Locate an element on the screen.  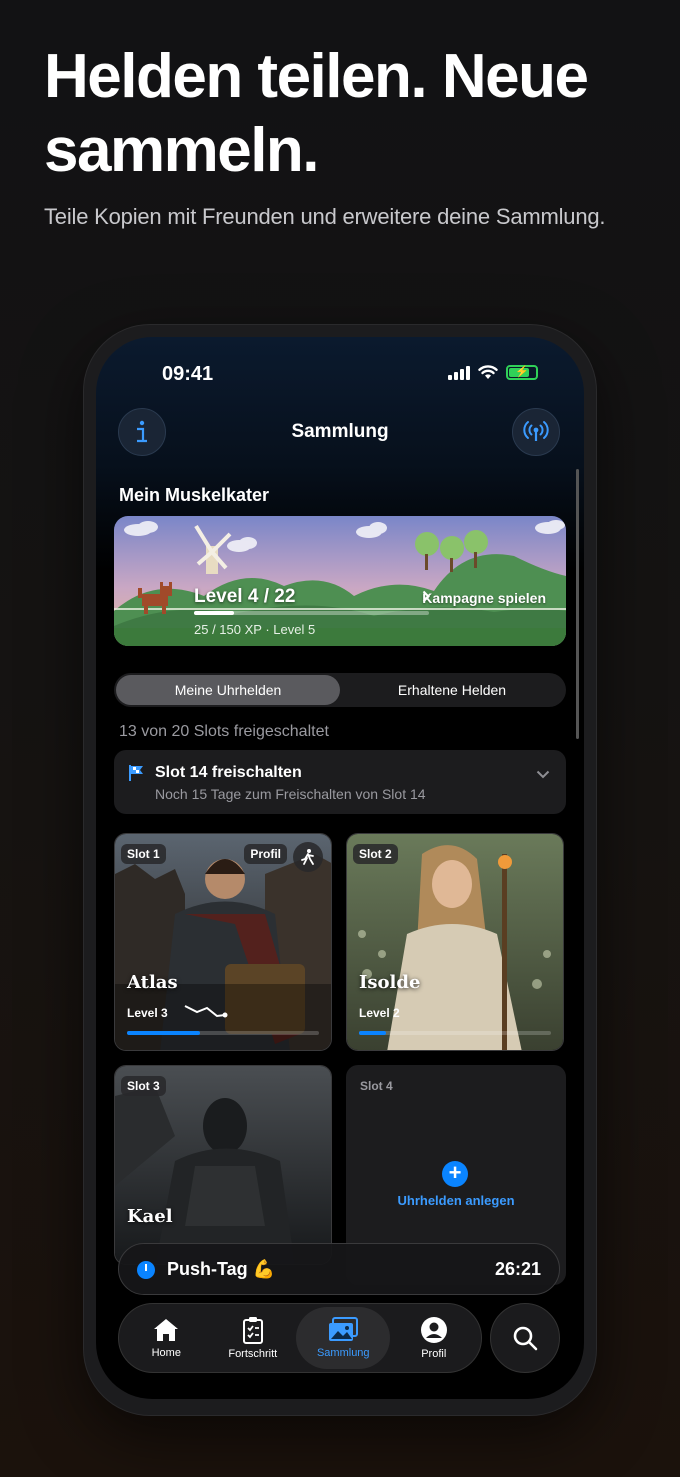
clipboard-icon is located at coordinates (252, 1330).